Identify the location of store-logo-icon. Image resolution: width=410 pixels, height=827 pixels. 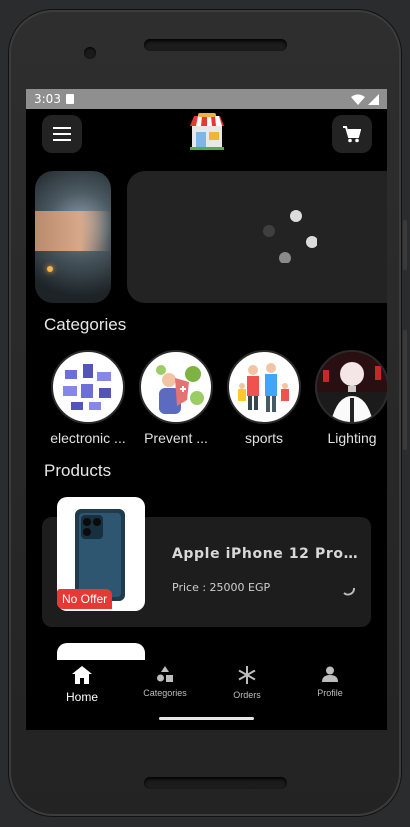
(207, 132).